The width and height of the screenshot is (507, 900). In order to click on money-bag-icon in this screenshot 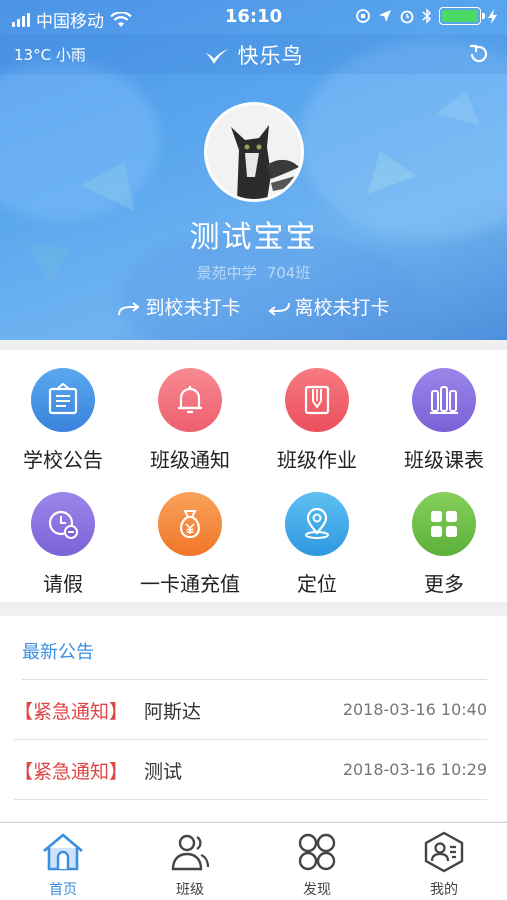, I will do `click(190, 524)`.